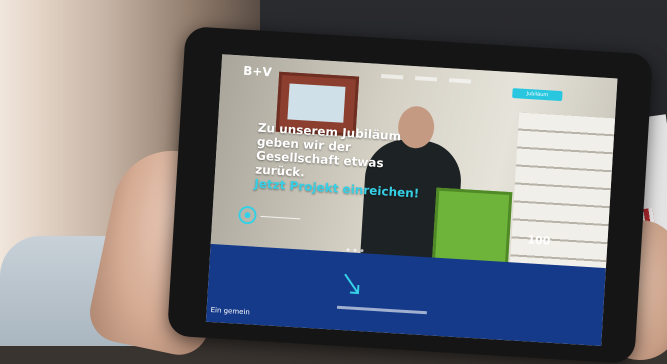  I want to click on band-text-line, so click(381, 310).